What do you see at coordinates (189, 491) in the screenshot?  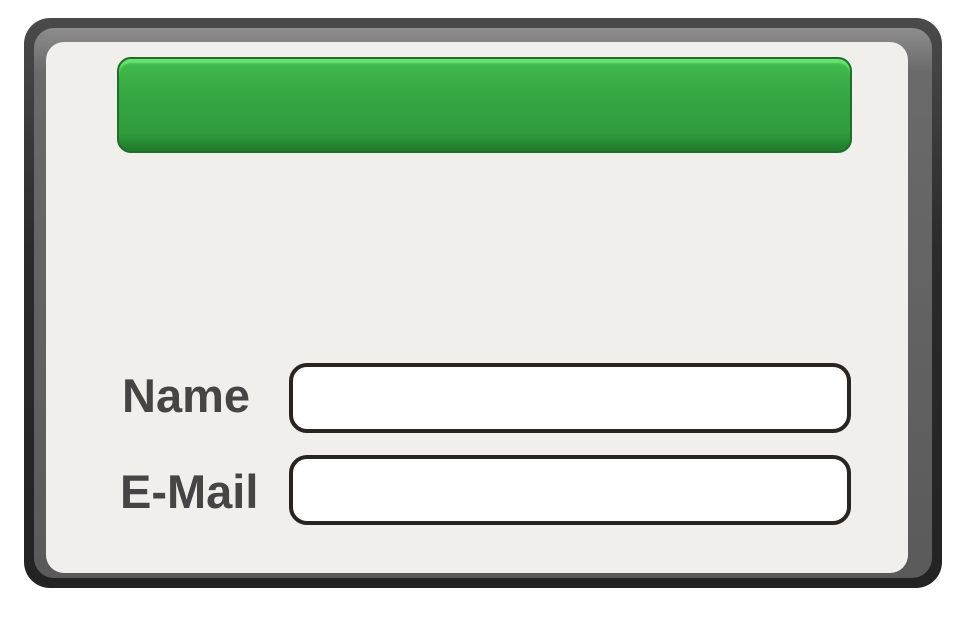 I see `email-label: E-Mail` at bounding box center [189, 491].